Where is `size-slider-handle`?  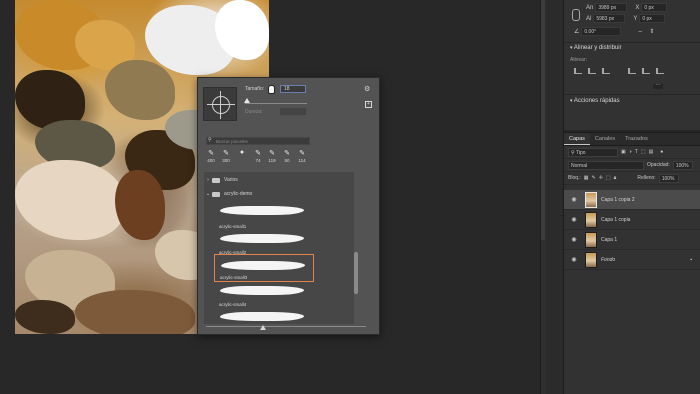
size-slider-handle is located at coordinates (247, 100).